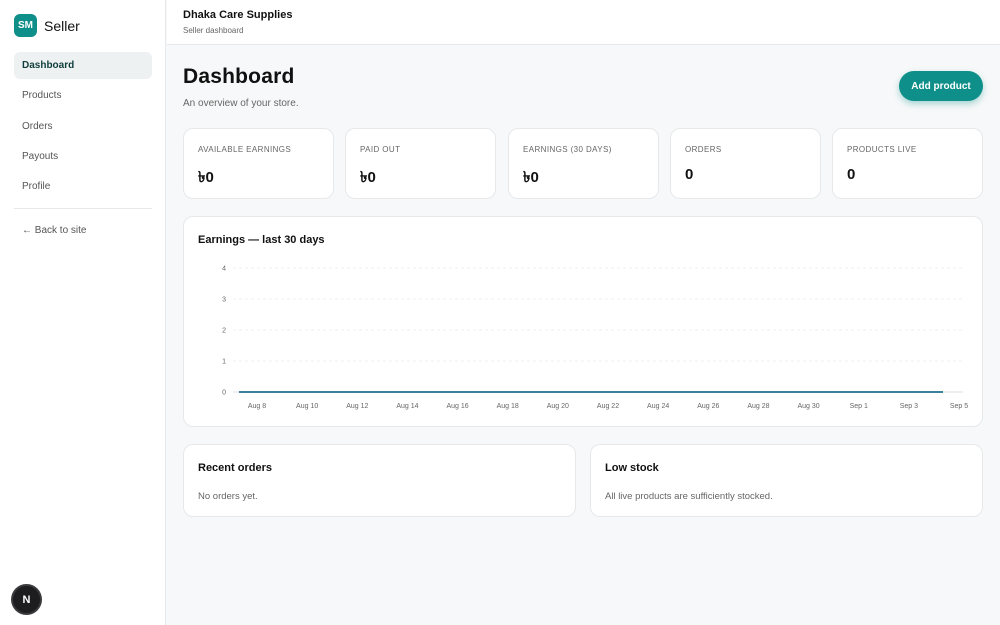  I want to click on recent-orders-title: Recent orders, so click(235, 468).